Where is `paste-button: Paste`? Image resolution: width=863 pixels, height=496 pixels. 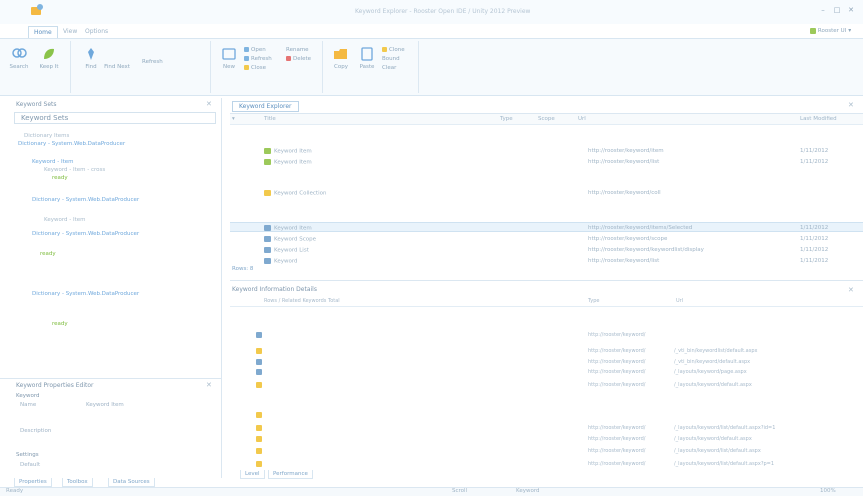
paste-button: Paste is located at coordinates (367, 63).